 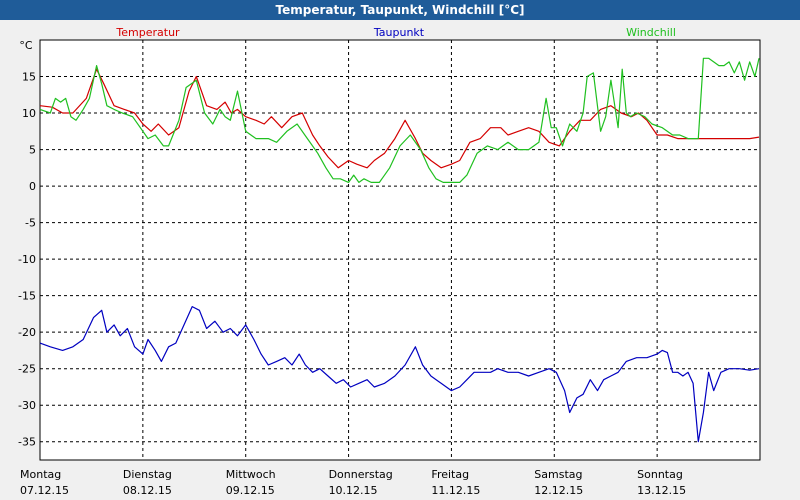 What do you see at coordinates (29, 113) in the screenshot?
I see `y-tick-label: 10` at bounding box center [29, 113].